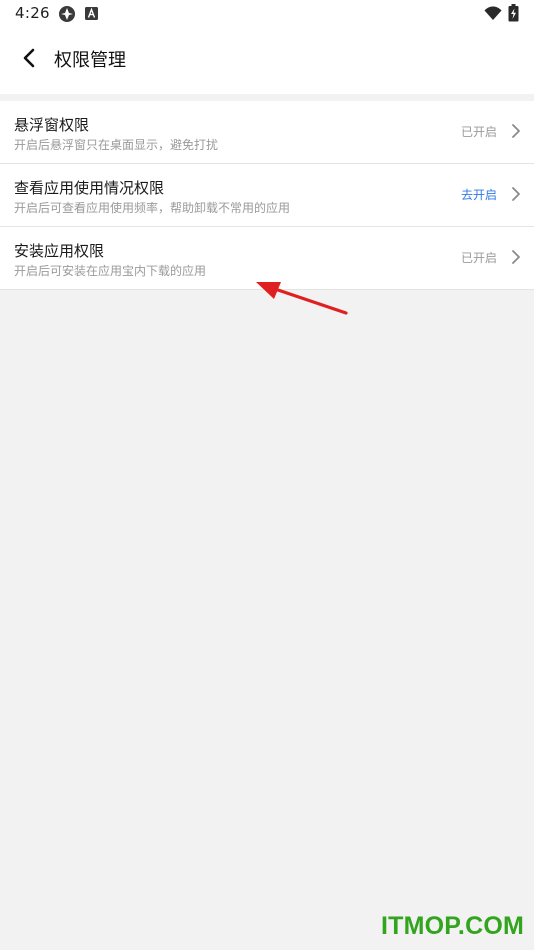 The width and height of the screenshot is (534, 950). I want to click on permission-row-usage-access: 查看应用使用情况权限 开启后可查看应用使用频率，帮助卸载不常用的应用 去开启, so click(267, 195).